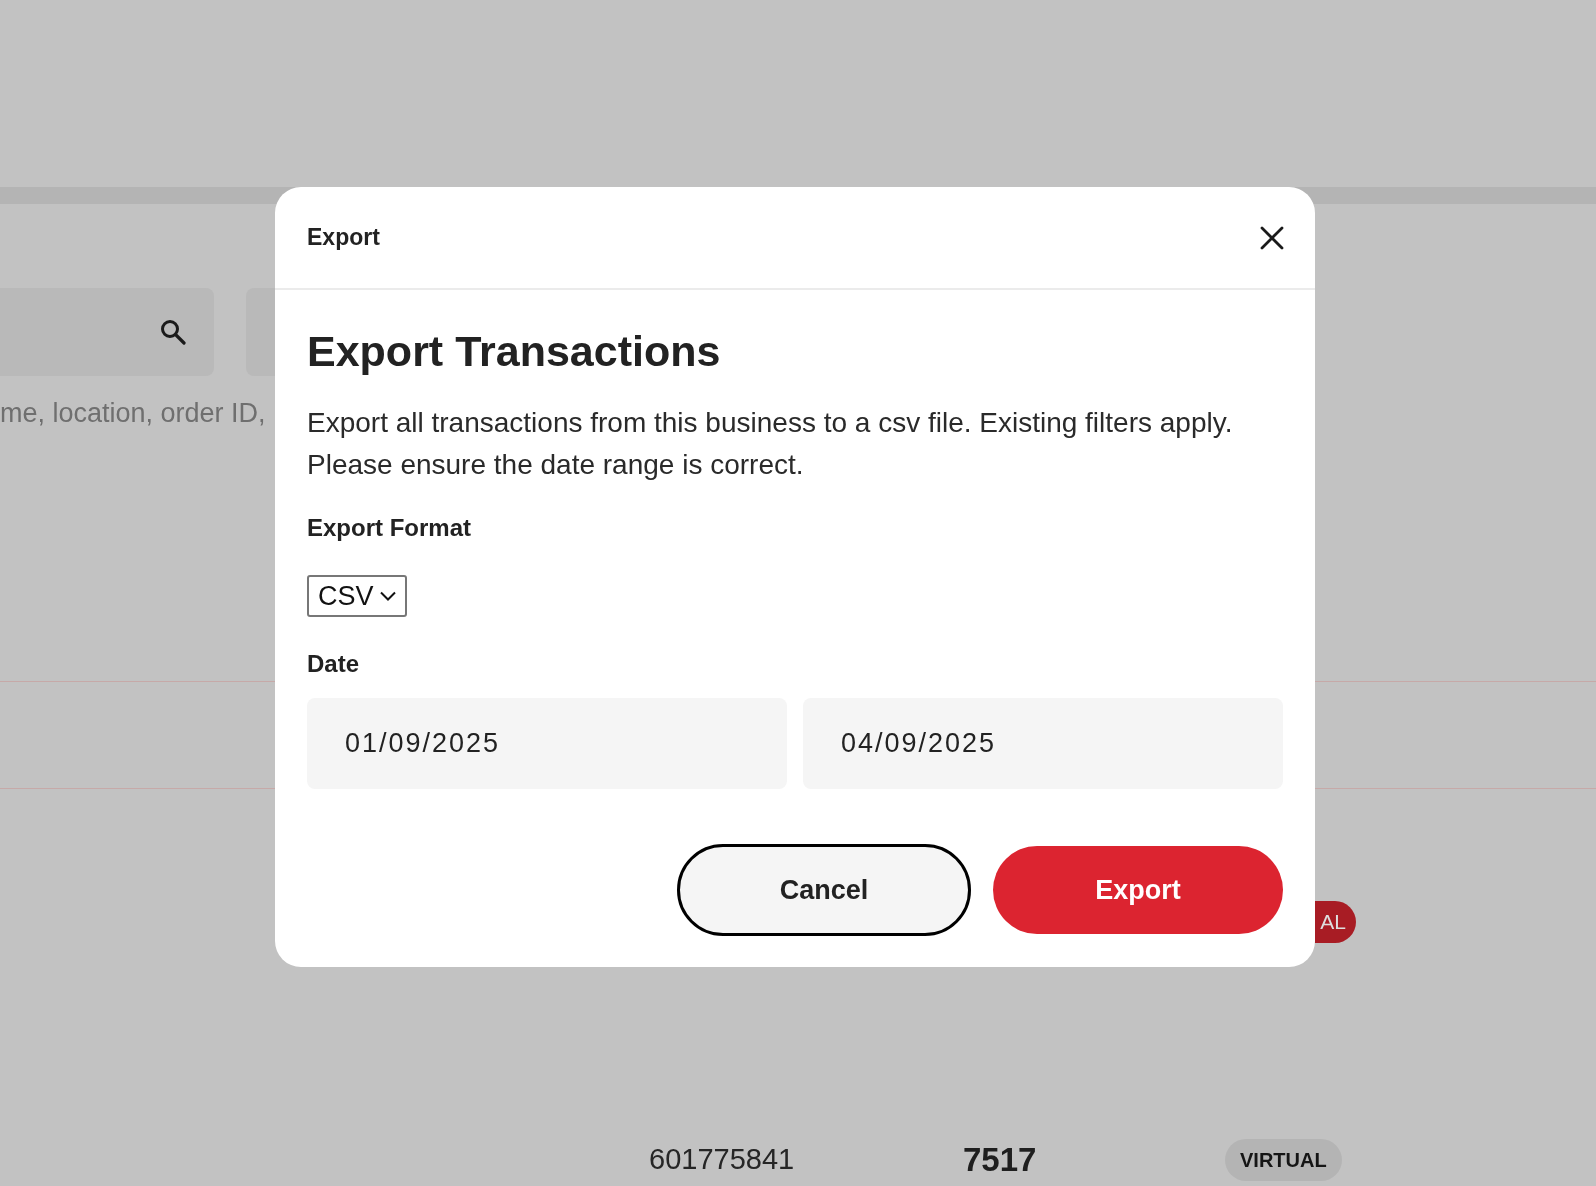 Image resolution: width=1596 pixels, height=1186 pixels. I want to click on close-icon, so click(1272, 237).